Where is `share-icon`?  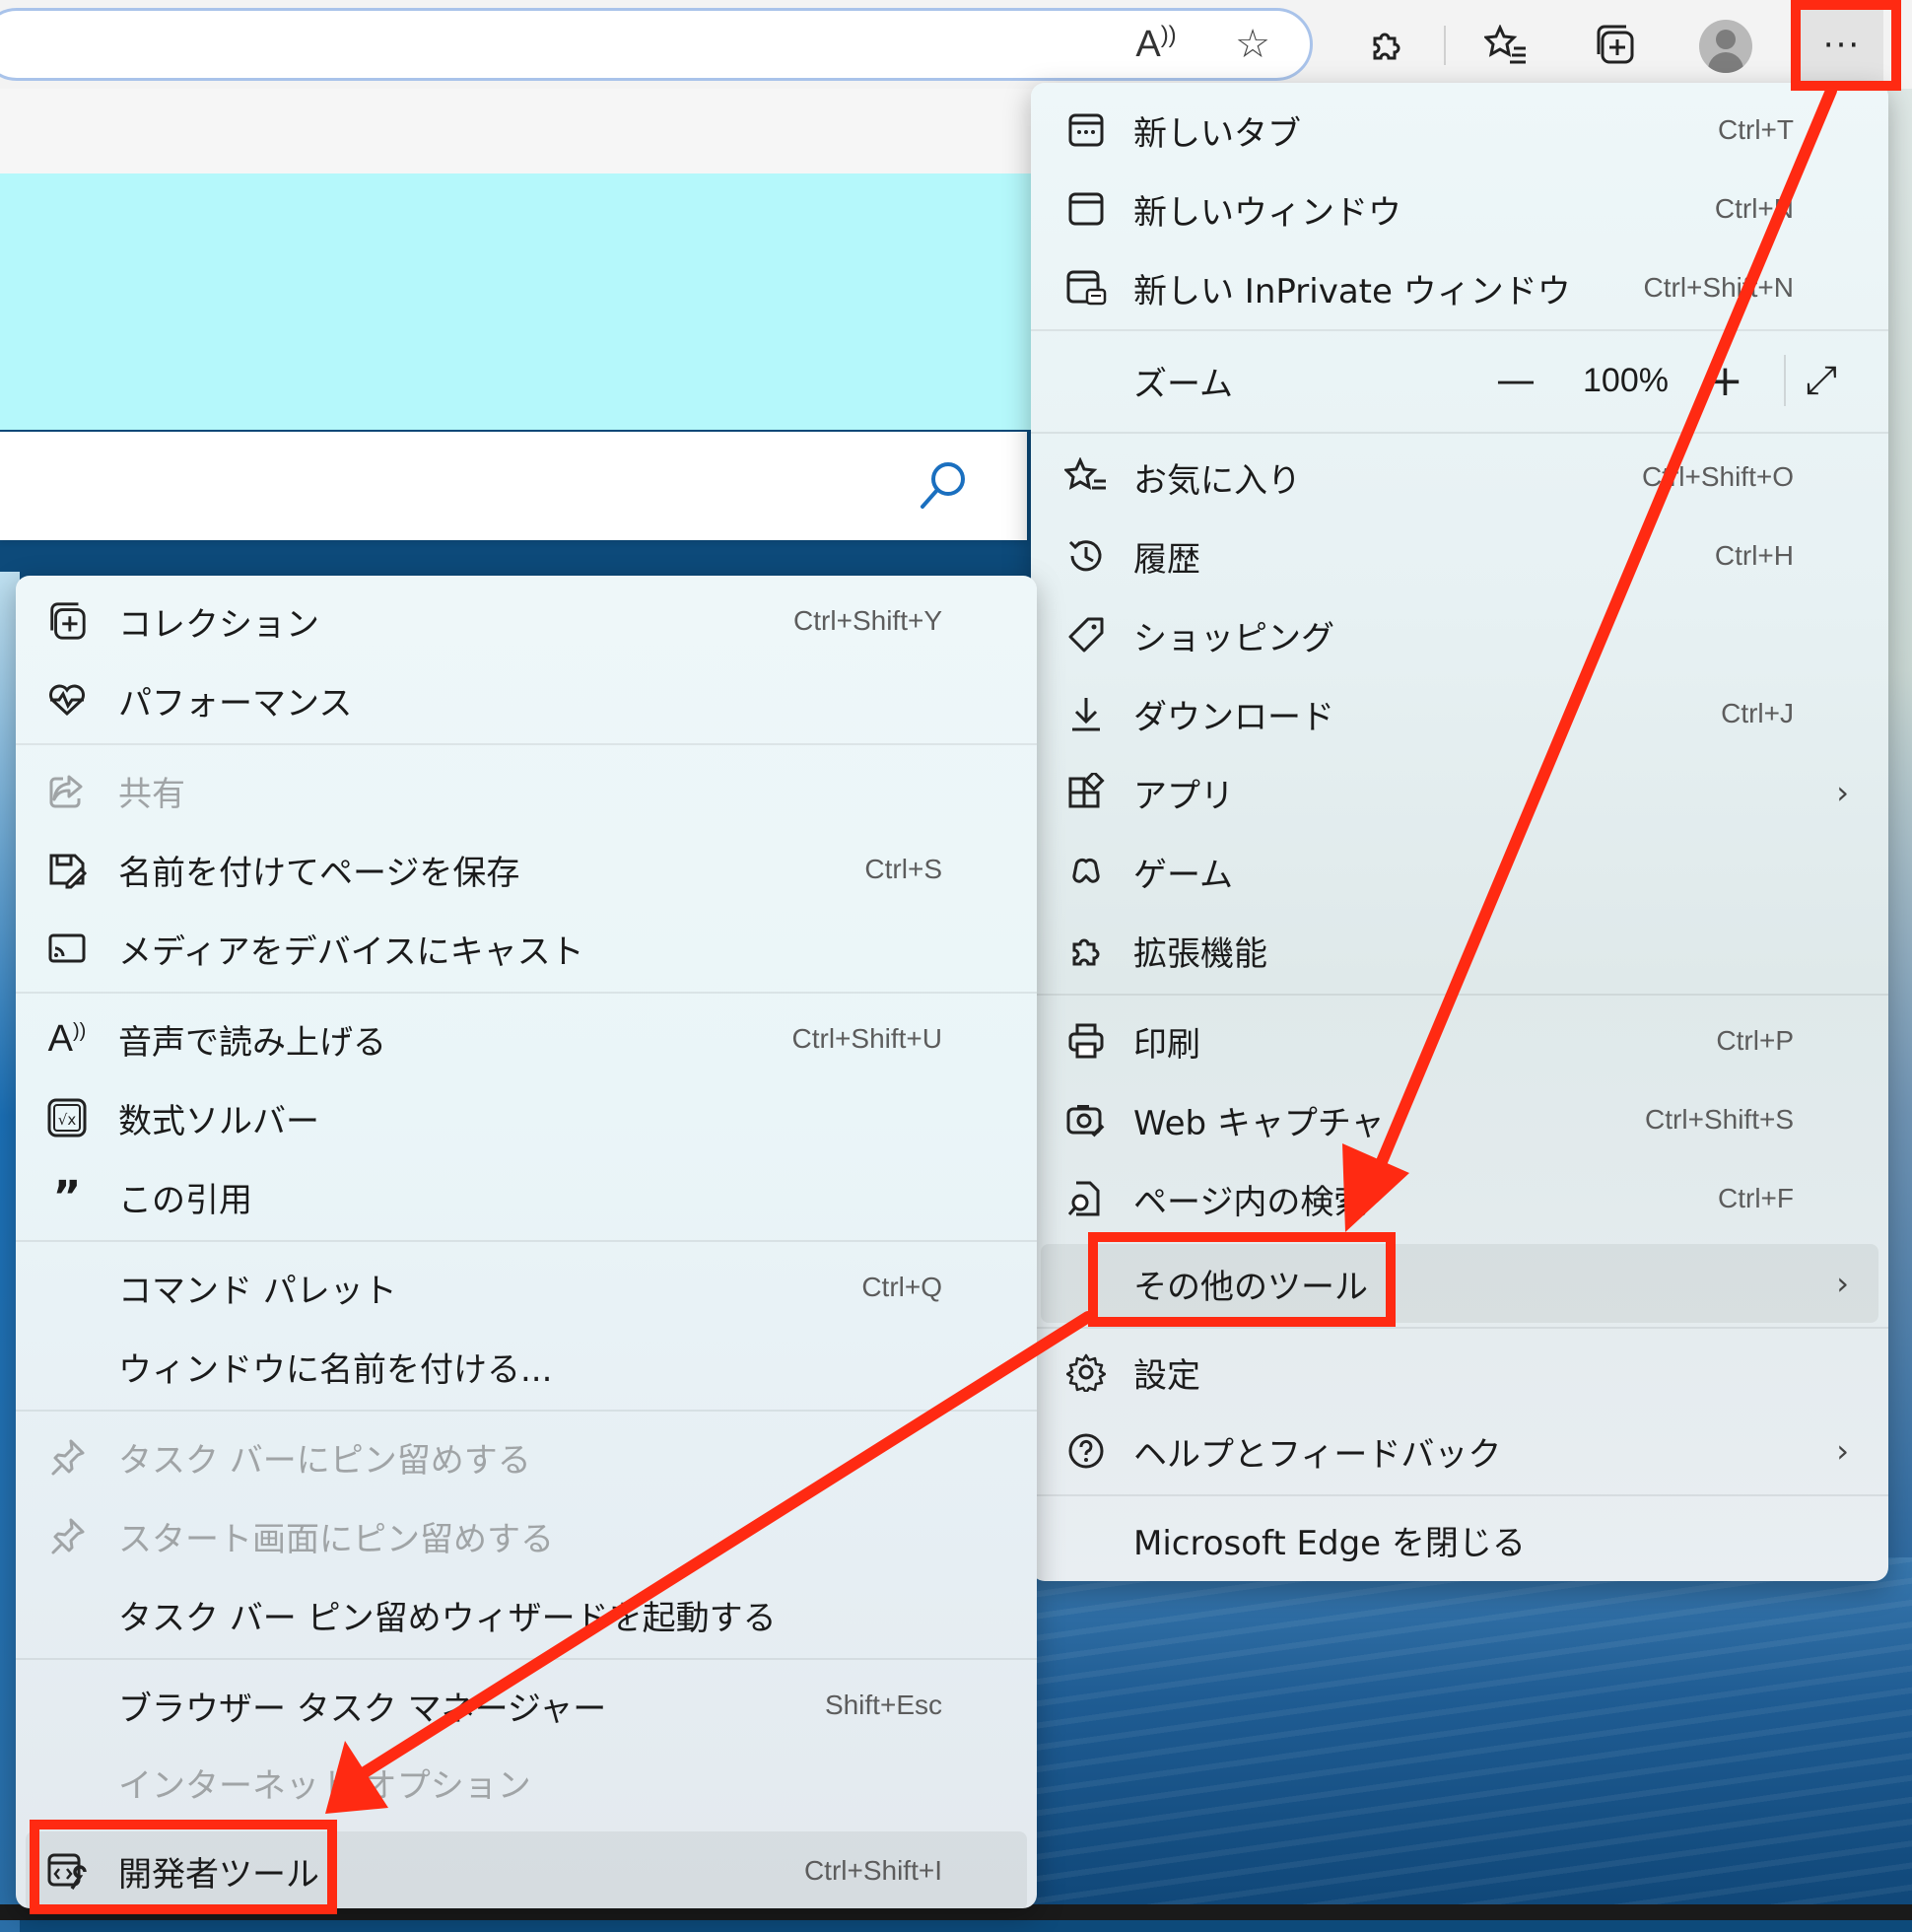
share-icon is located at coordinates (67, 791).